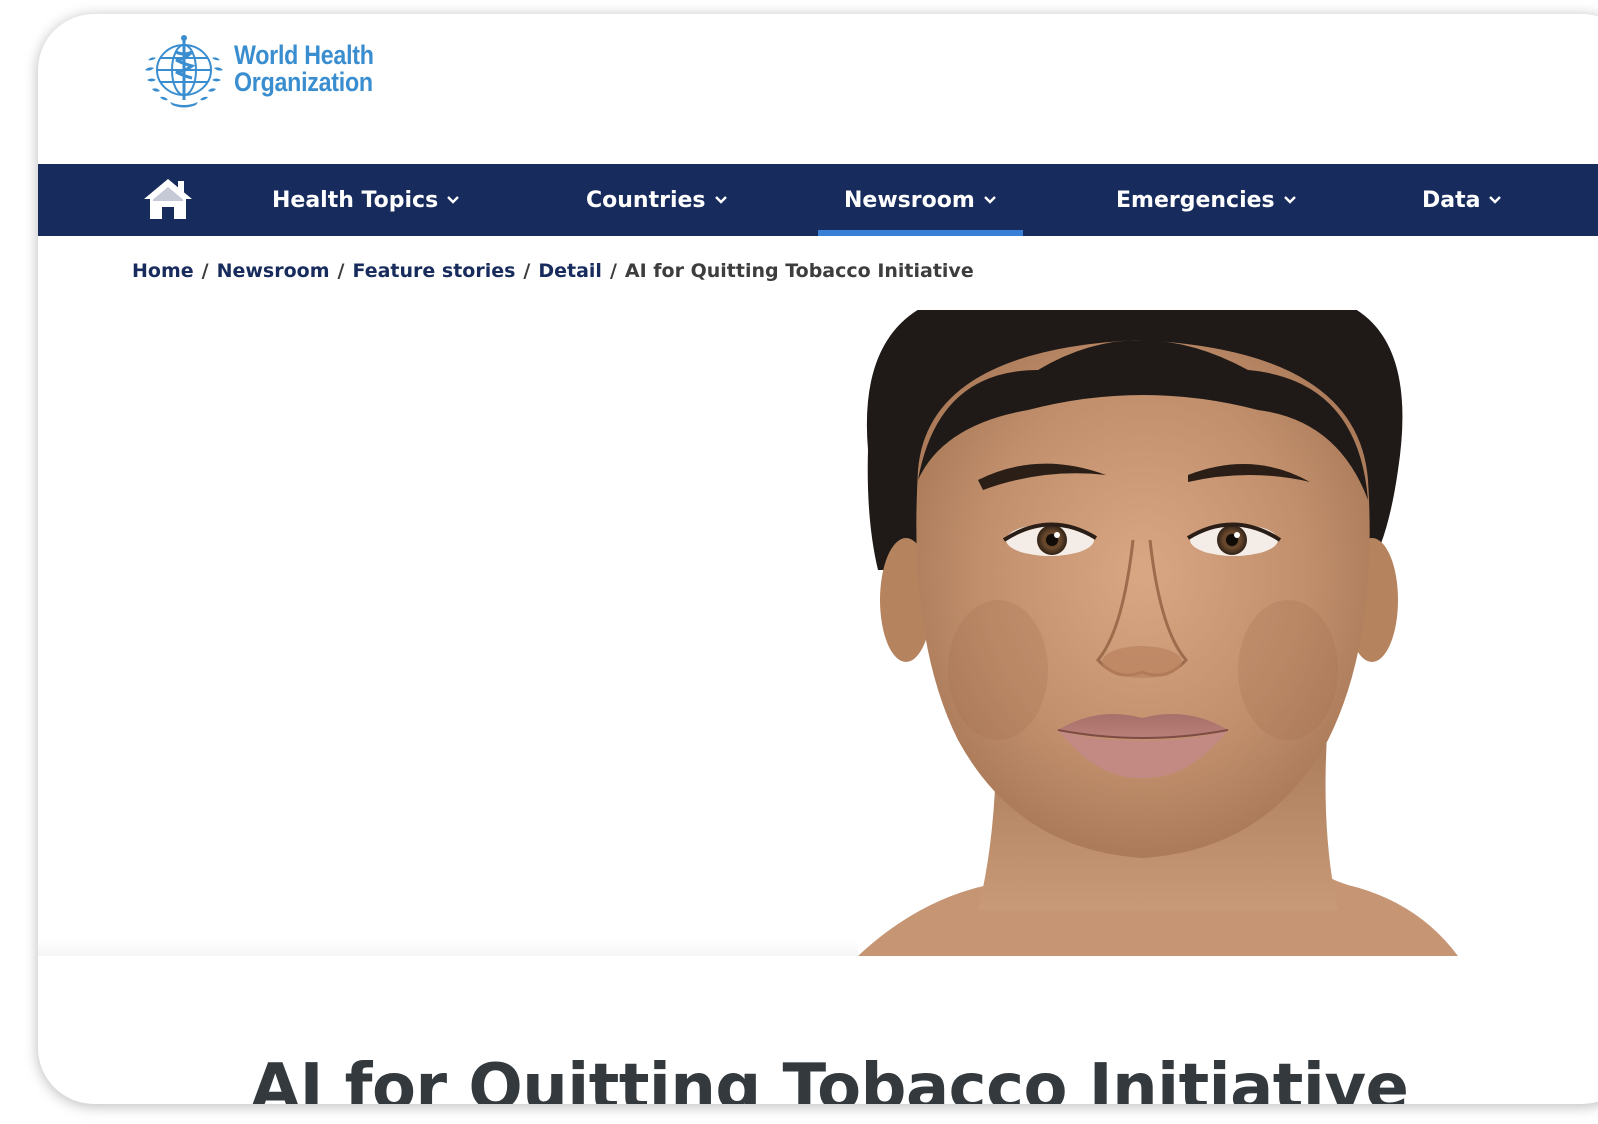 The image size is (1598, 1124). Describe the element at coordinates (646, 200) in the screenshot. I see `nav-item-label: Countries` at that location.